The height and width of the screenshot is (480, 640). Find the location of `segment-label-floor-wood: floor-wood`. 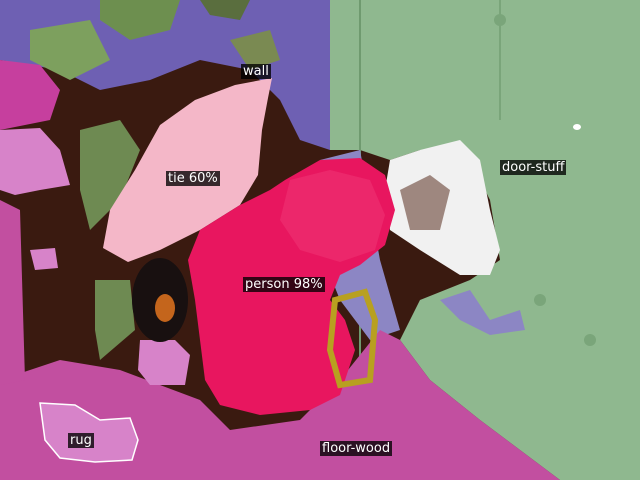

segment-label-floor-wood: floor-wood is located at coordinates (356, 448).